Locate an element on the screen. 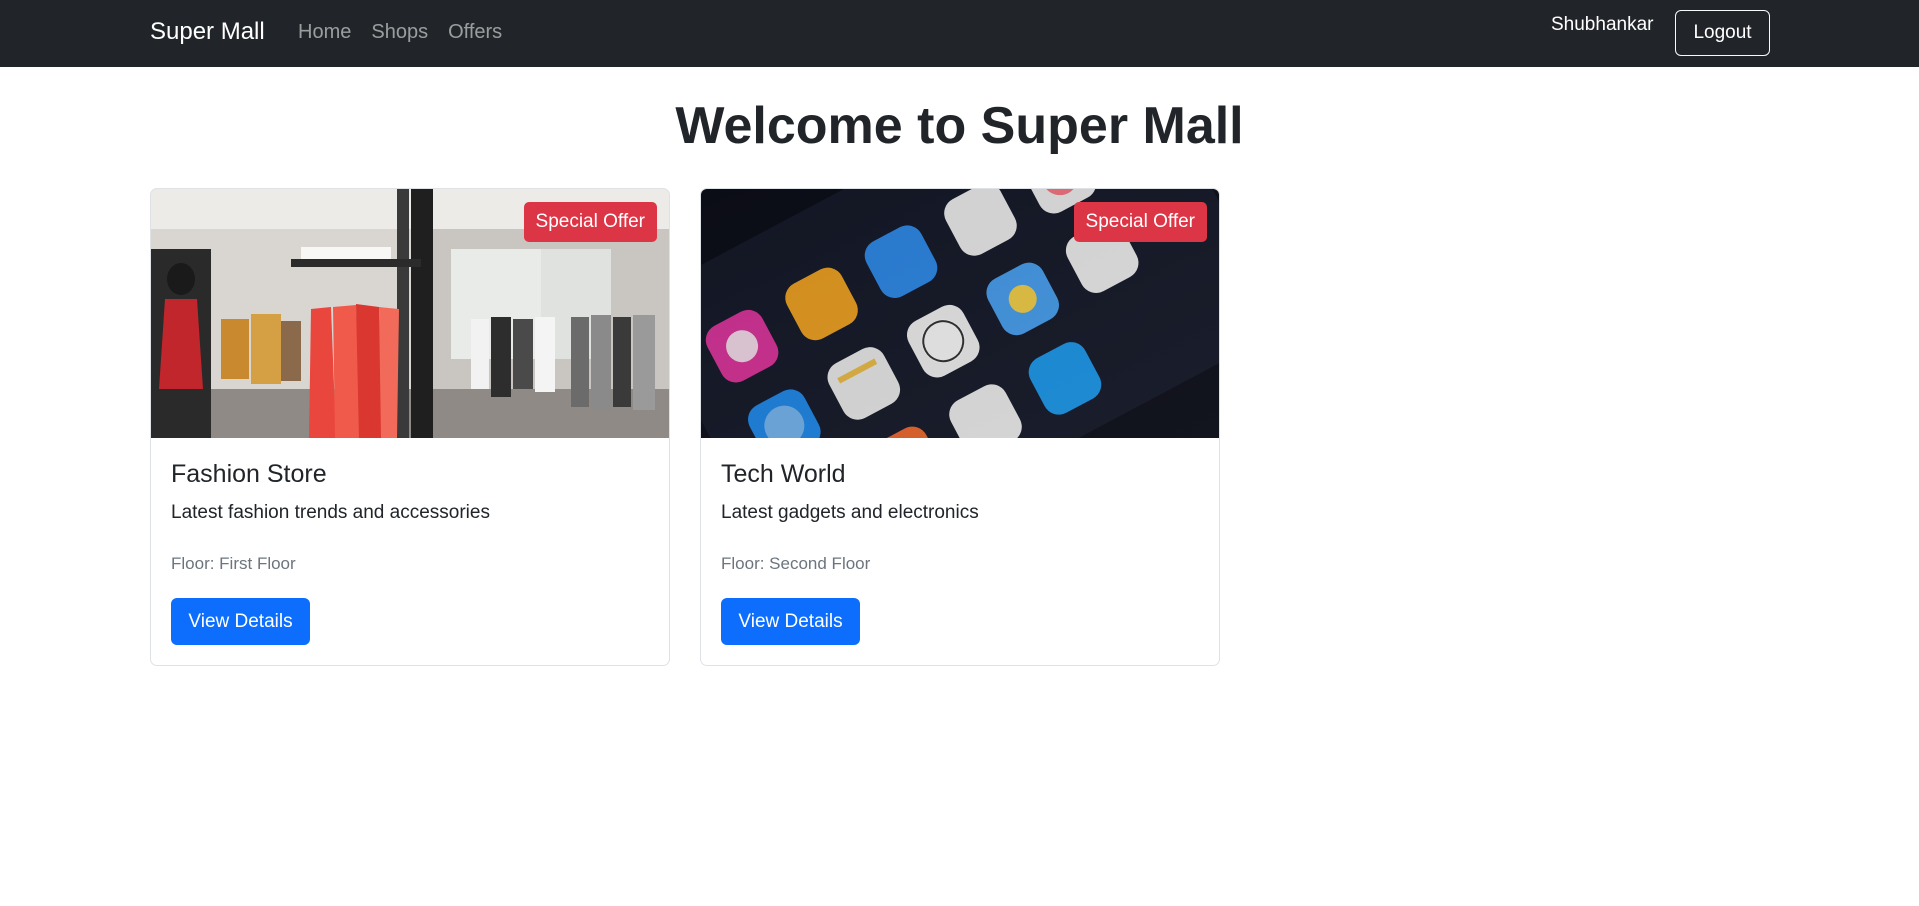  shop-description: Latest fashion trends and accessories is located at coordinates (330, 512).